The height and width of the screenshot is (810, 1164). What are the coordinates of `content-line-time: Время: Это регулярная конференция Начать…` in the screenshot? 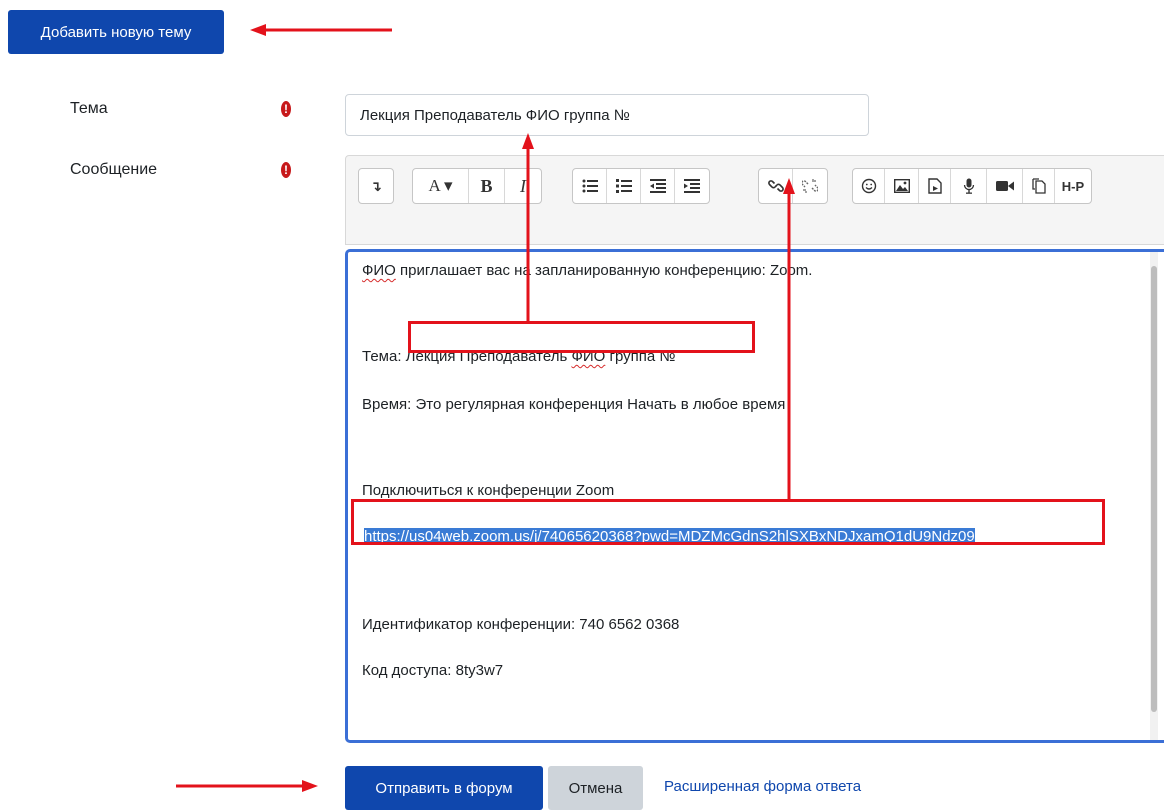 It's located at (574, 404).